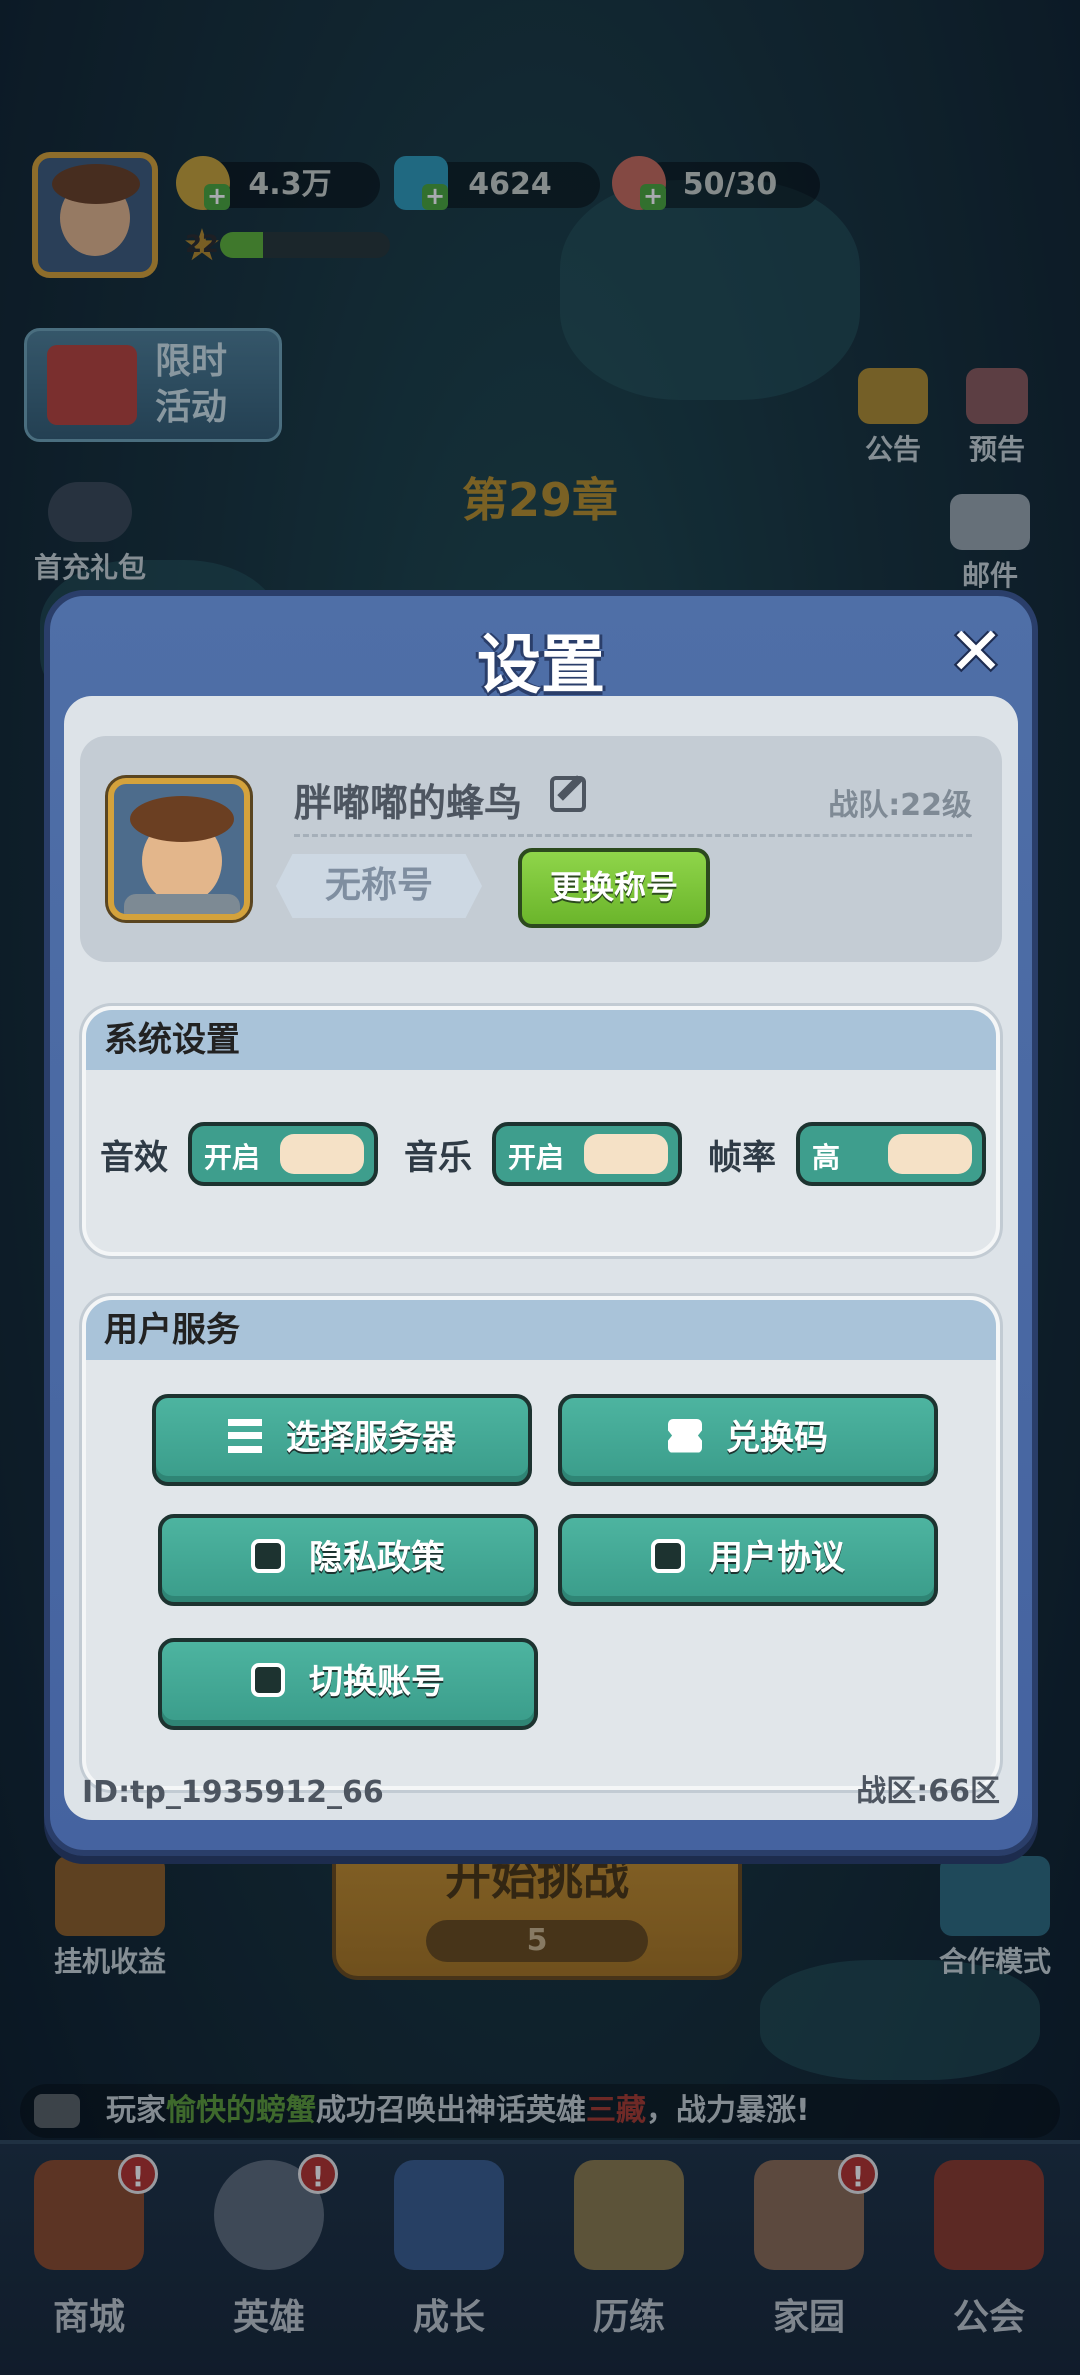  Describe the element at coordinates (742, 1158) in the screenshot. I see `frame-rate-label: 帧率` at that location.